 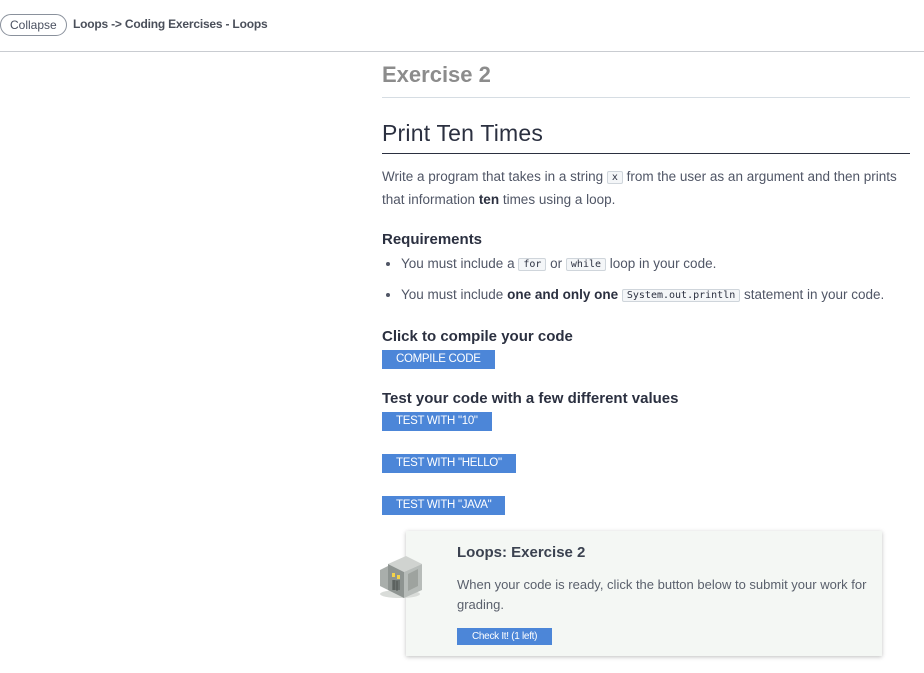 I want to click on requirement-text: or, so click(x=556, y=263).